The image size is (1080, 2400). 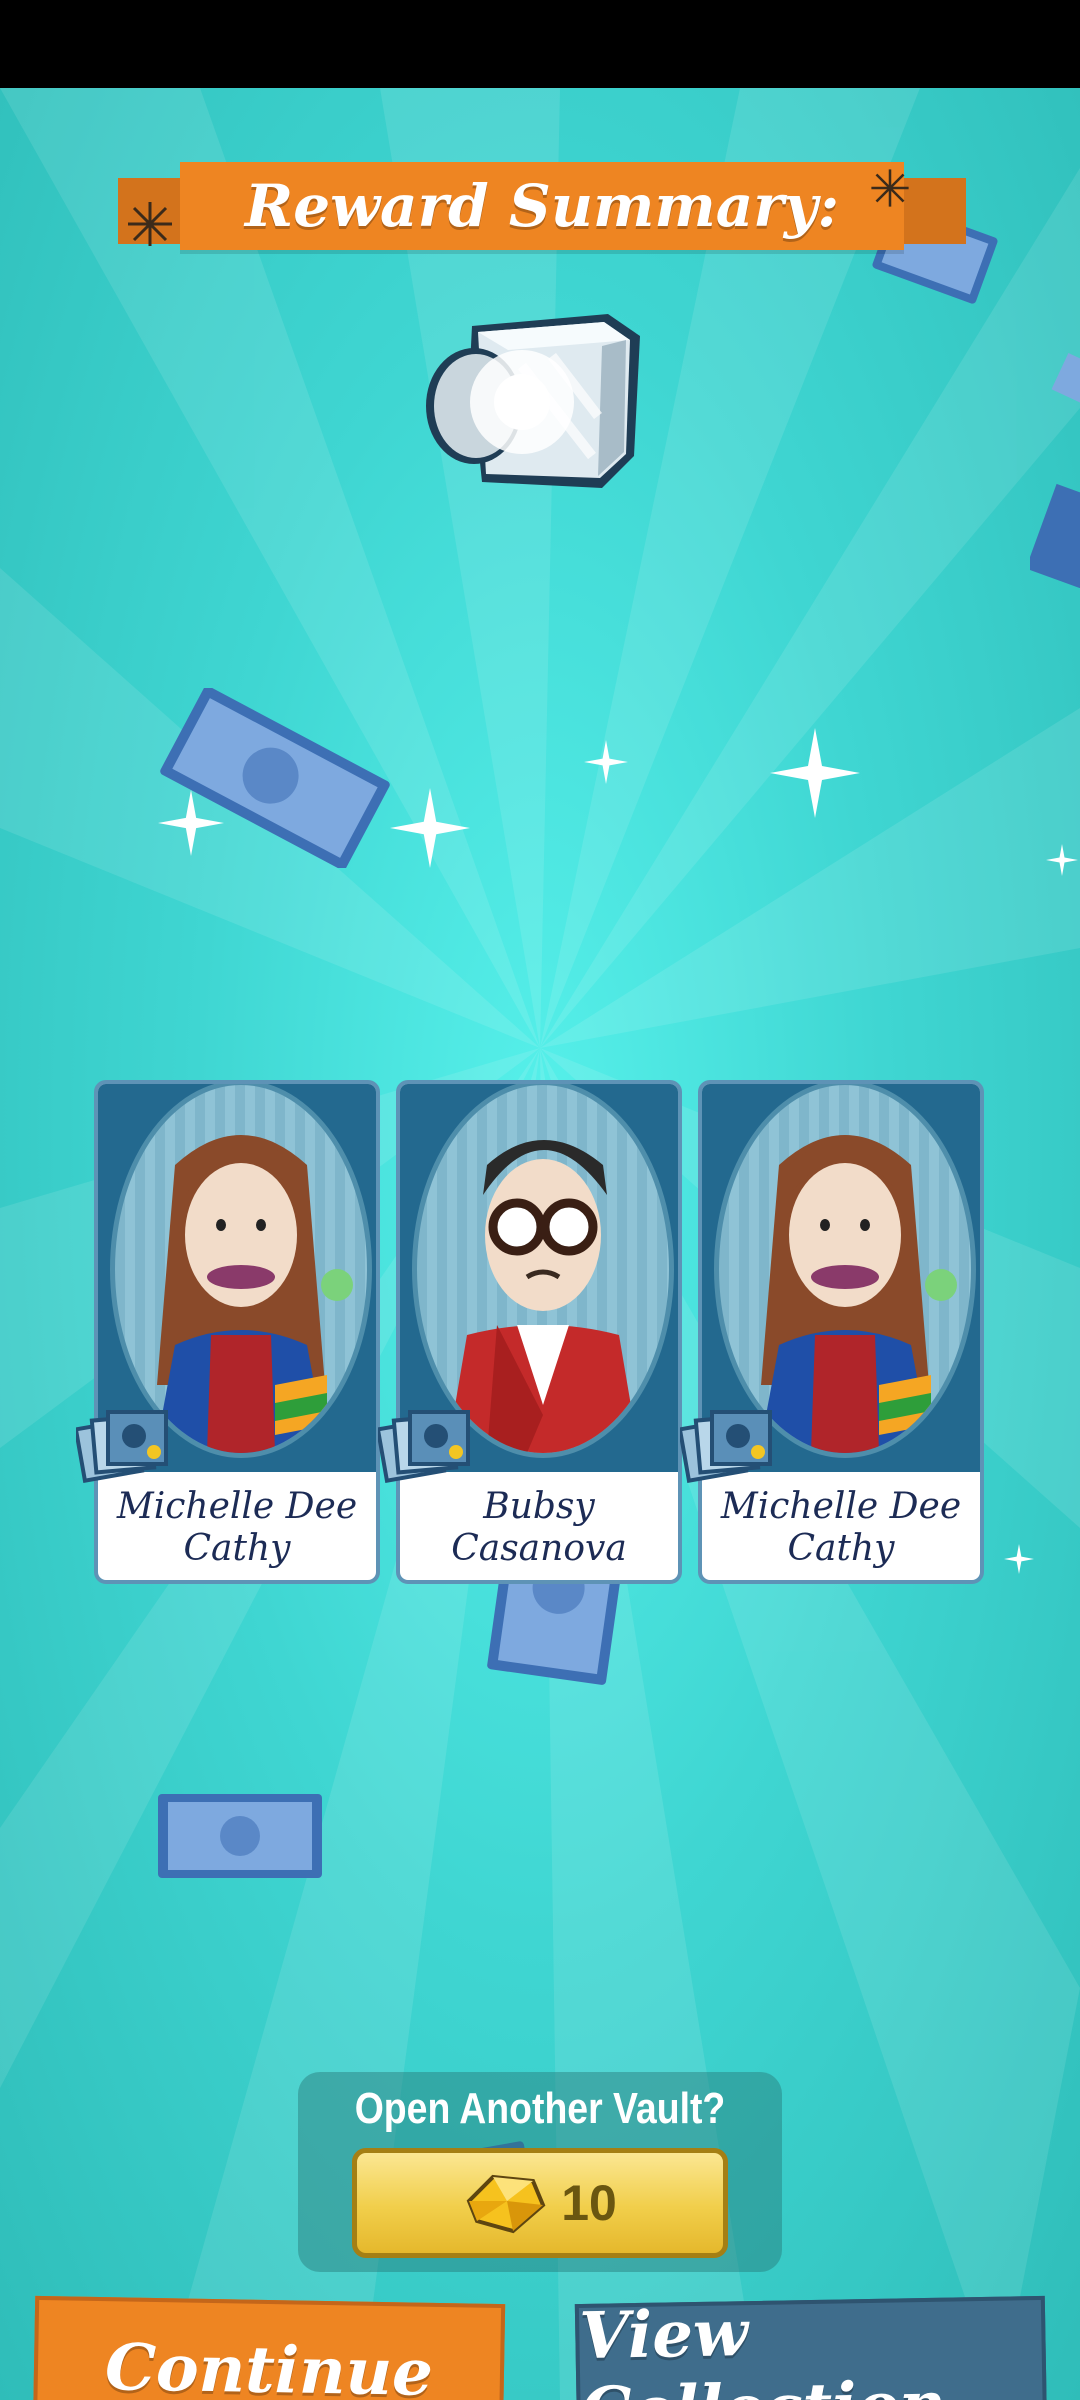 I want to click on reward-summary-banner: Reward Summary:, so click(x=542, y=209).